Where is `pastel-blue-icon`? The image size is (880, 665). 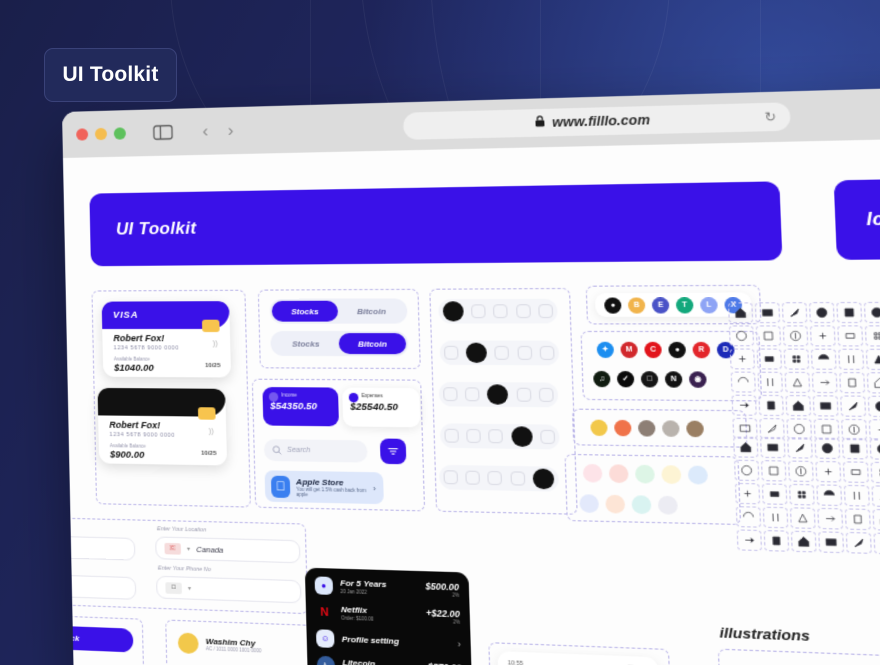
pastel-blue-icon is located at coordinates (698, 475).